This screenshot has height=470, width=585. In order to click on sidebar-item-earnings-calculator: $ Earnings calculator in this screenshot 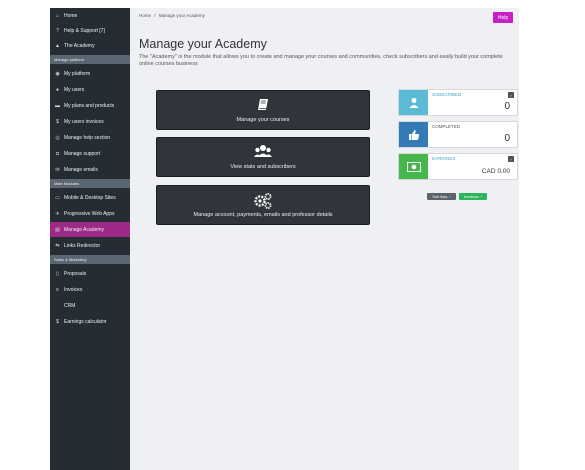, I will do `click(90, 321)`.